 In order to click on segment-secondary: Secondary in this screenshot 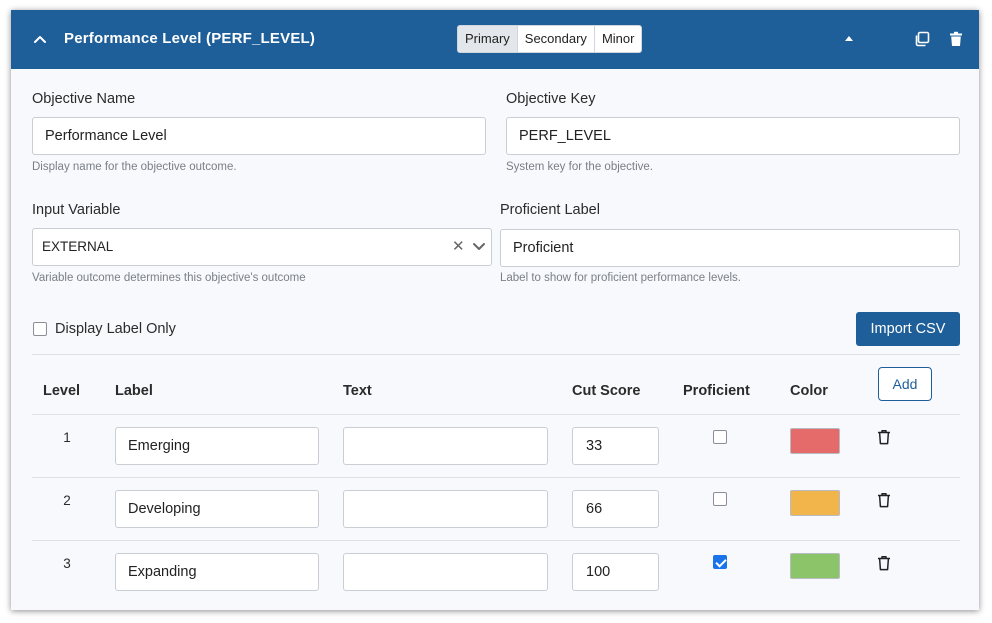, I will do `click(556, 39)`.